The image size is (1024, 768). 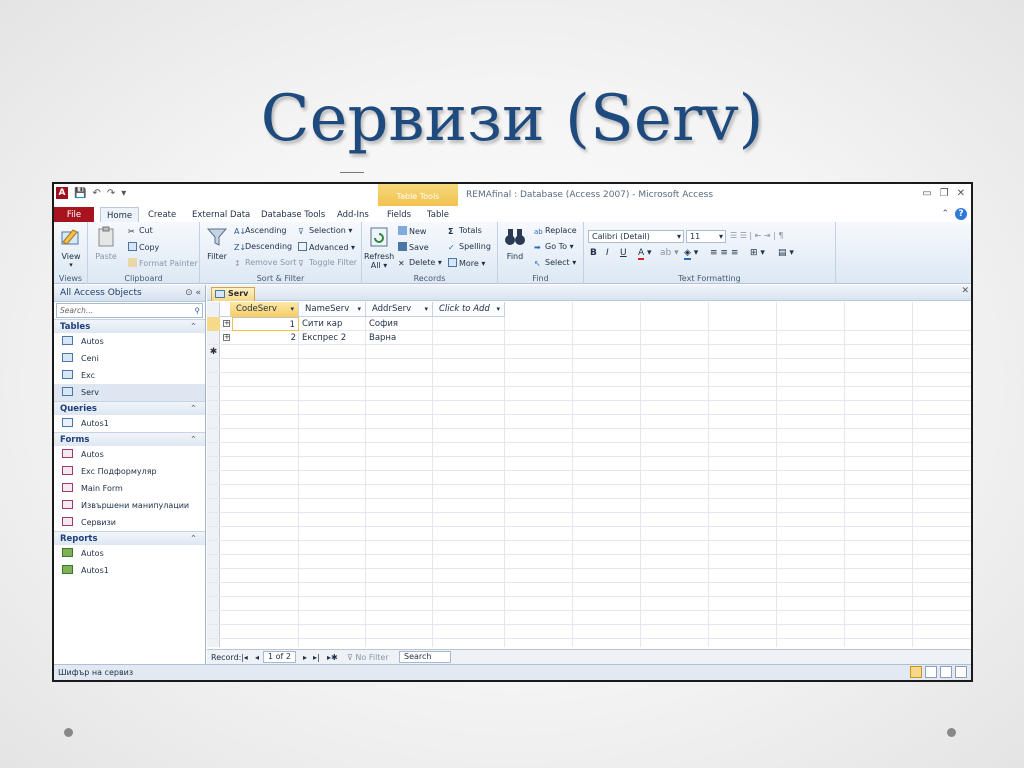 I want to click on column-header-nameserv: NameServ ▾, so click(x=332, y=309).